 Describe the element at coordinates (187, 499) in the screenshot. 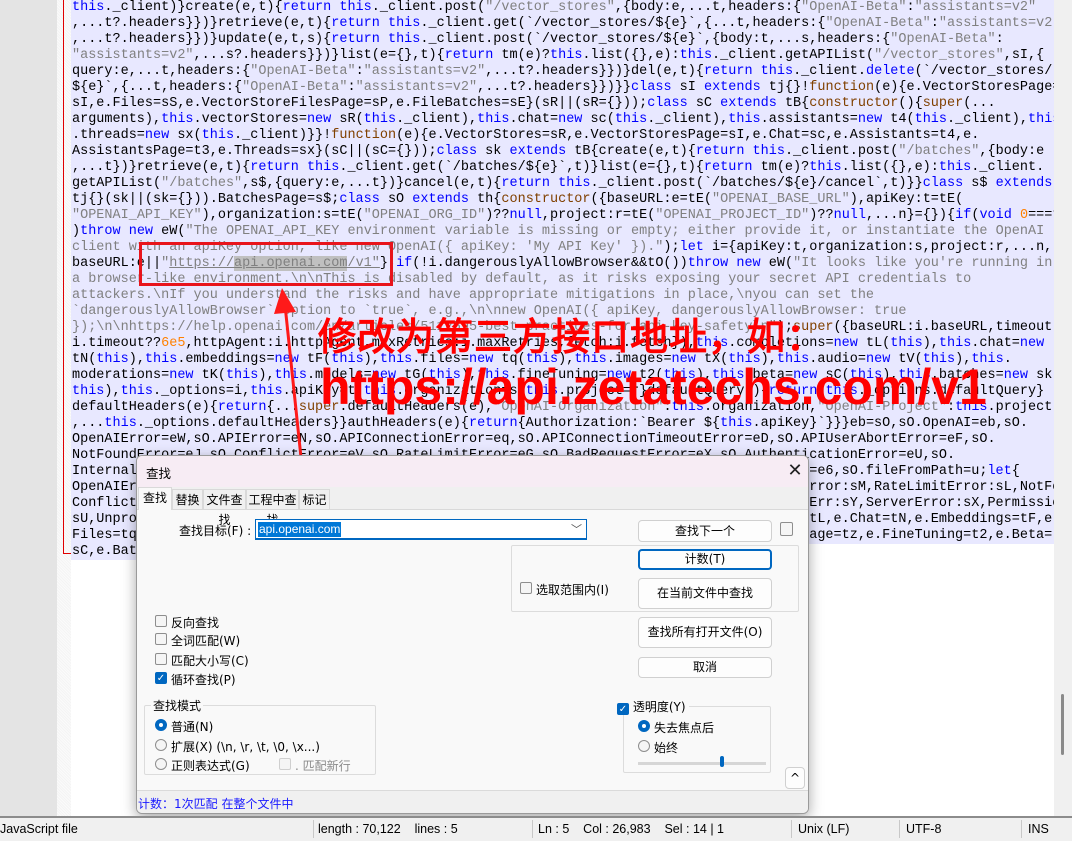

I see `tab-replace: 替换` at that location.